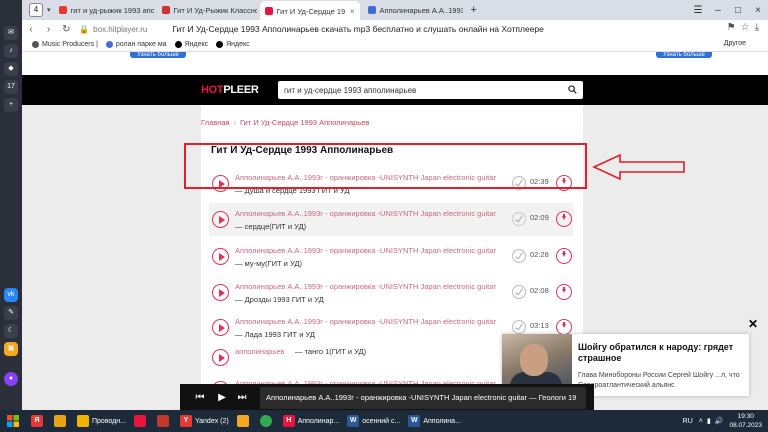 This screenshot has width=768, height=432. I want to click on tray-network-icon: ▮, so click(709, 421).